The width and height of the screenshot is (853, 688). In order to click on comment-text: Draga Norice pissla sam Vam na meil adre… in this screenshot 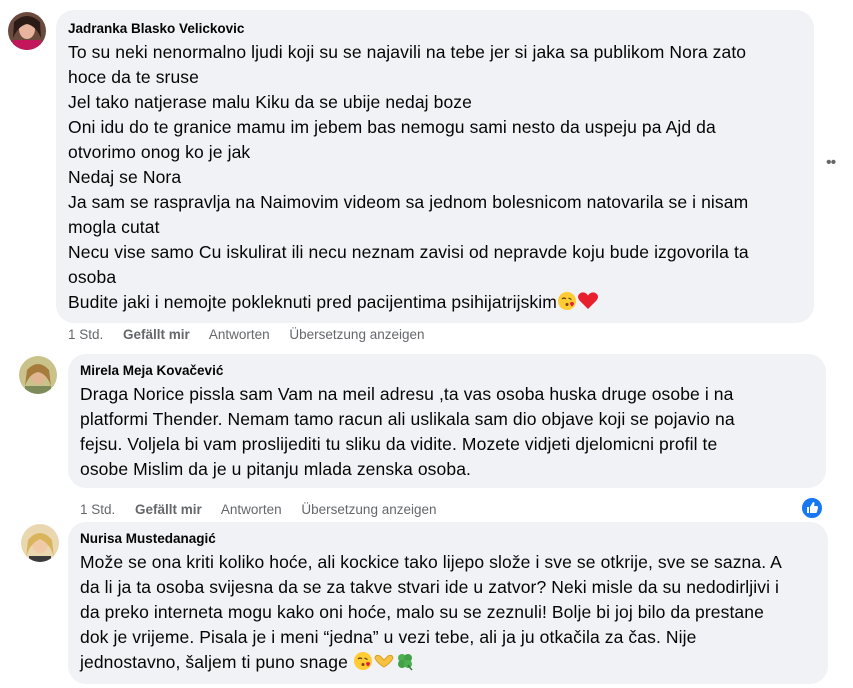, I will do `click(407, 431)`.